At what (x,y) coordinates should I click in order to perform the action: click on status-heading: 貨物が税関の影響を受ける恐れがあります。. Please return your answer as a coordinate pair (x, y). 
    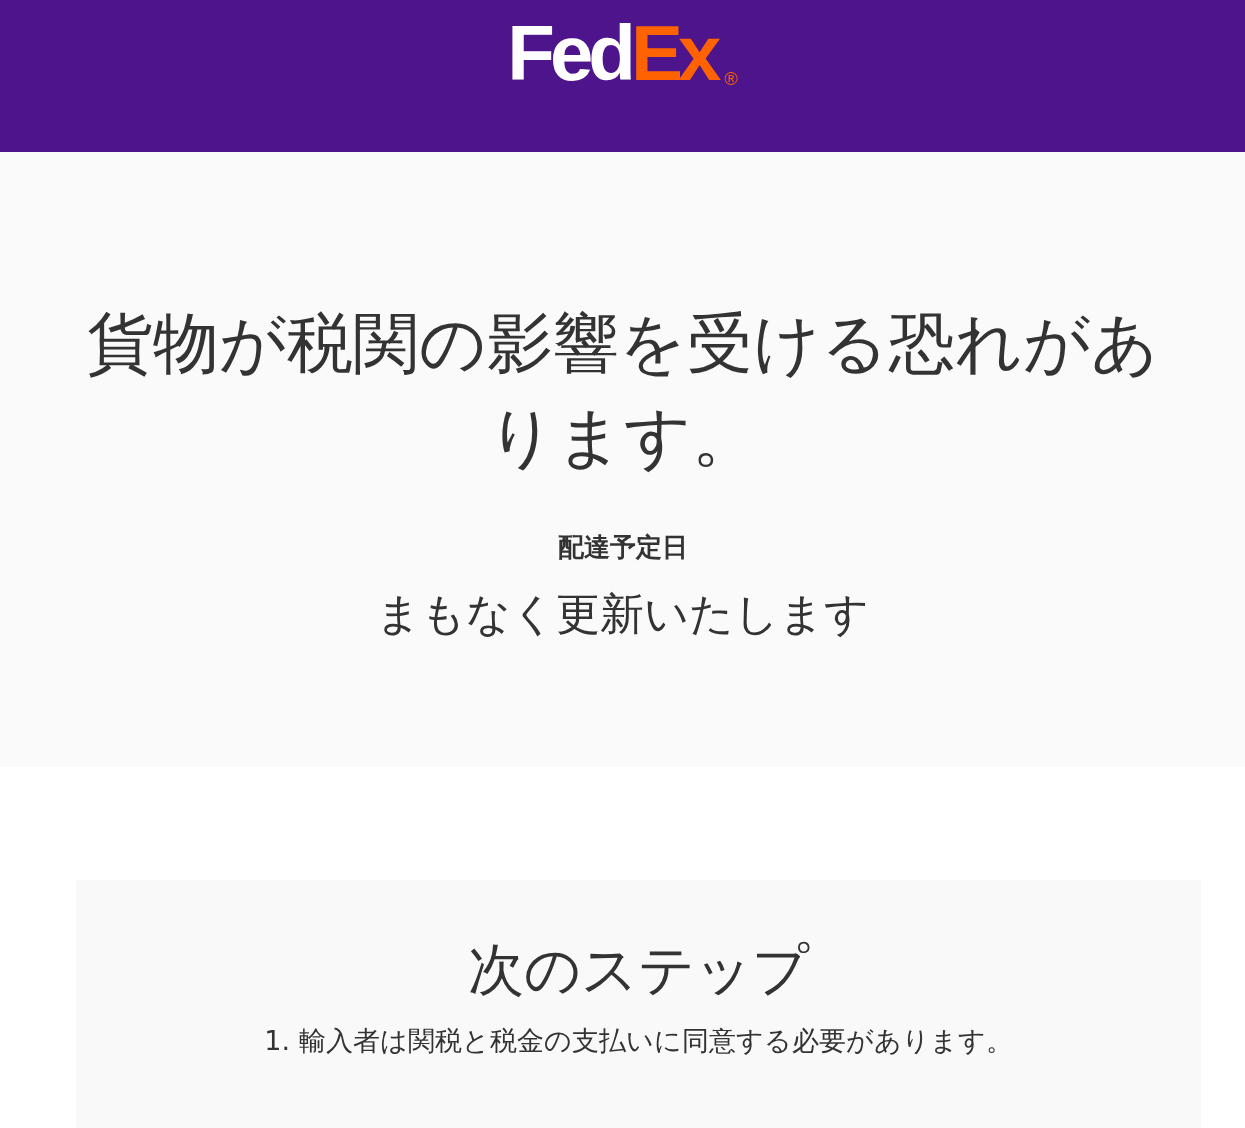
    Looking at the image, I should click on (622, 391).